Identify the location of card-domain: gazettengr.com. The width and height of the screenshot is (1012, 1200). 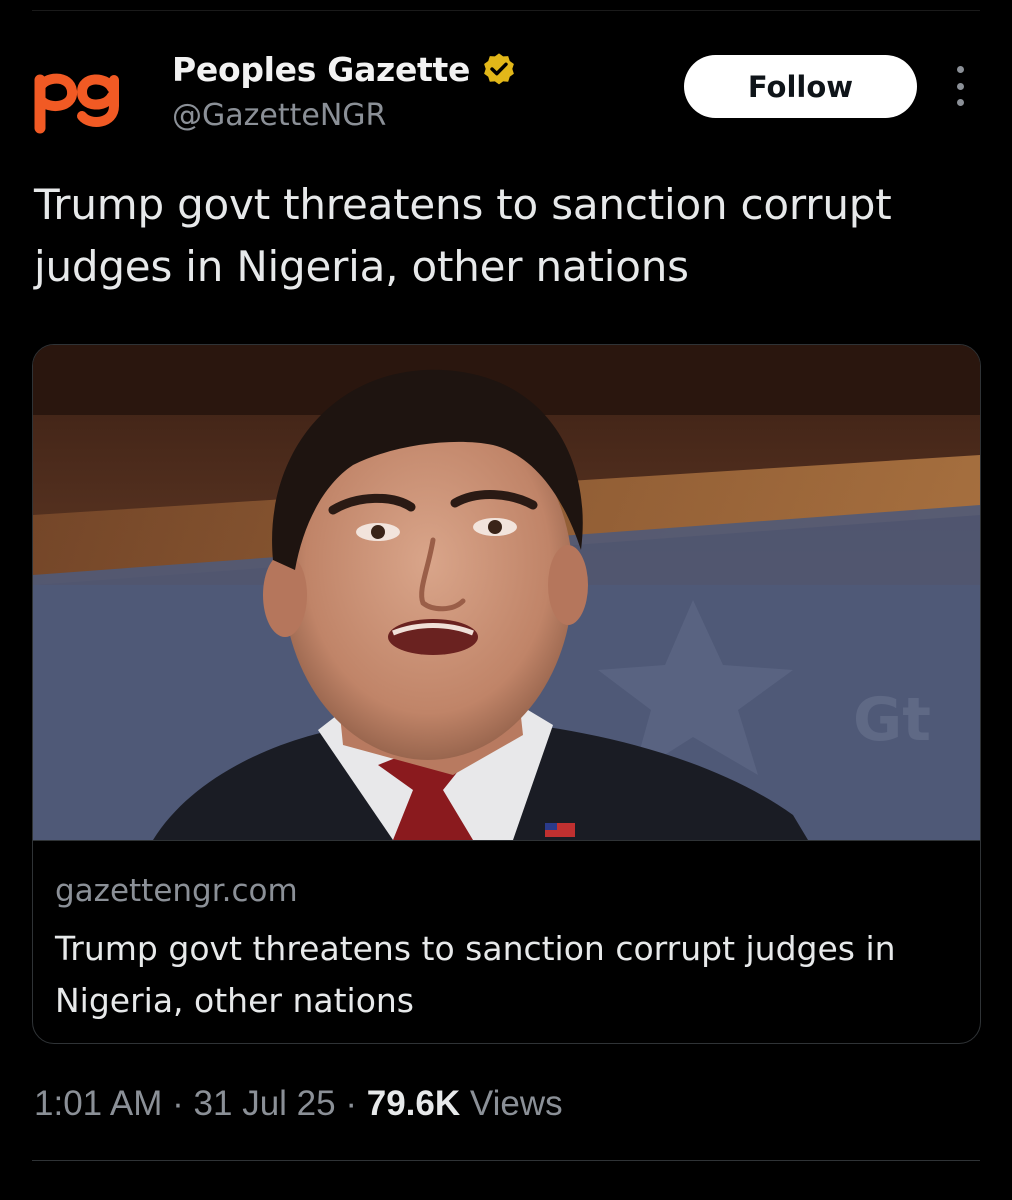
(176, 891).